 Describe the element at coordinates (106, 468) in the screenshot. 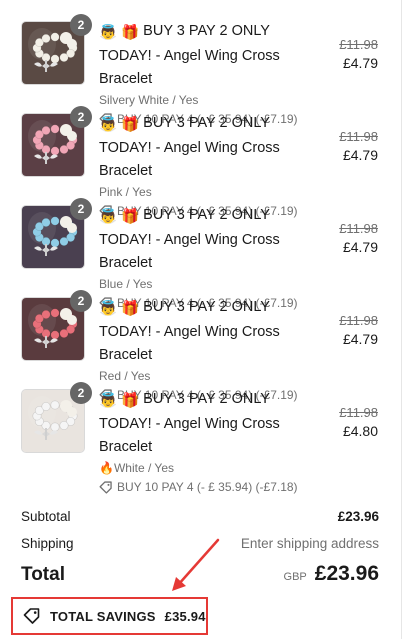

I see `variant-prefix: 🔥` at that location.